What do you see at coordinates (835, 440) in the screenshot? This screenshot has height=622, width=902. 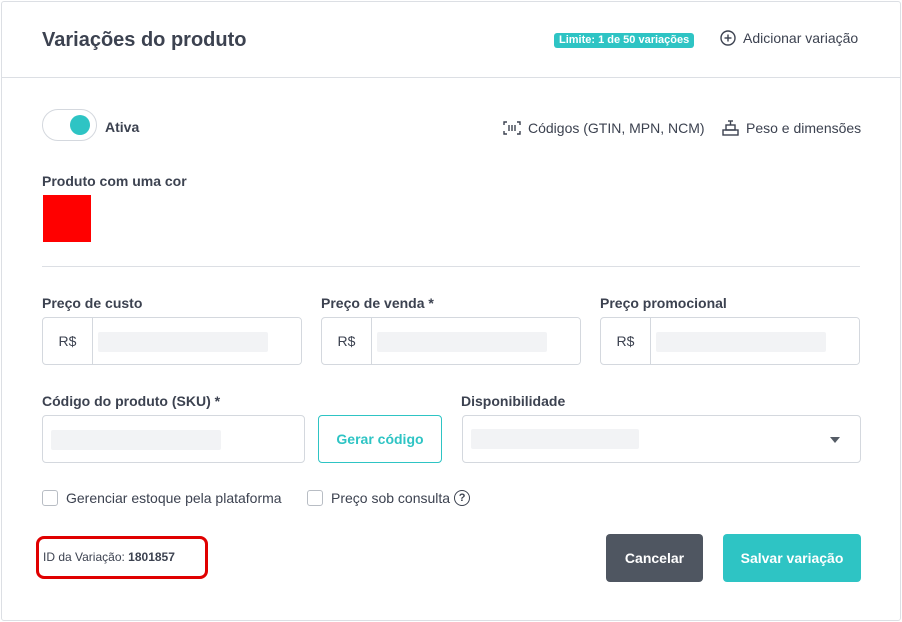 I see `chevron-down-icon` at bounding box center [835, 440].